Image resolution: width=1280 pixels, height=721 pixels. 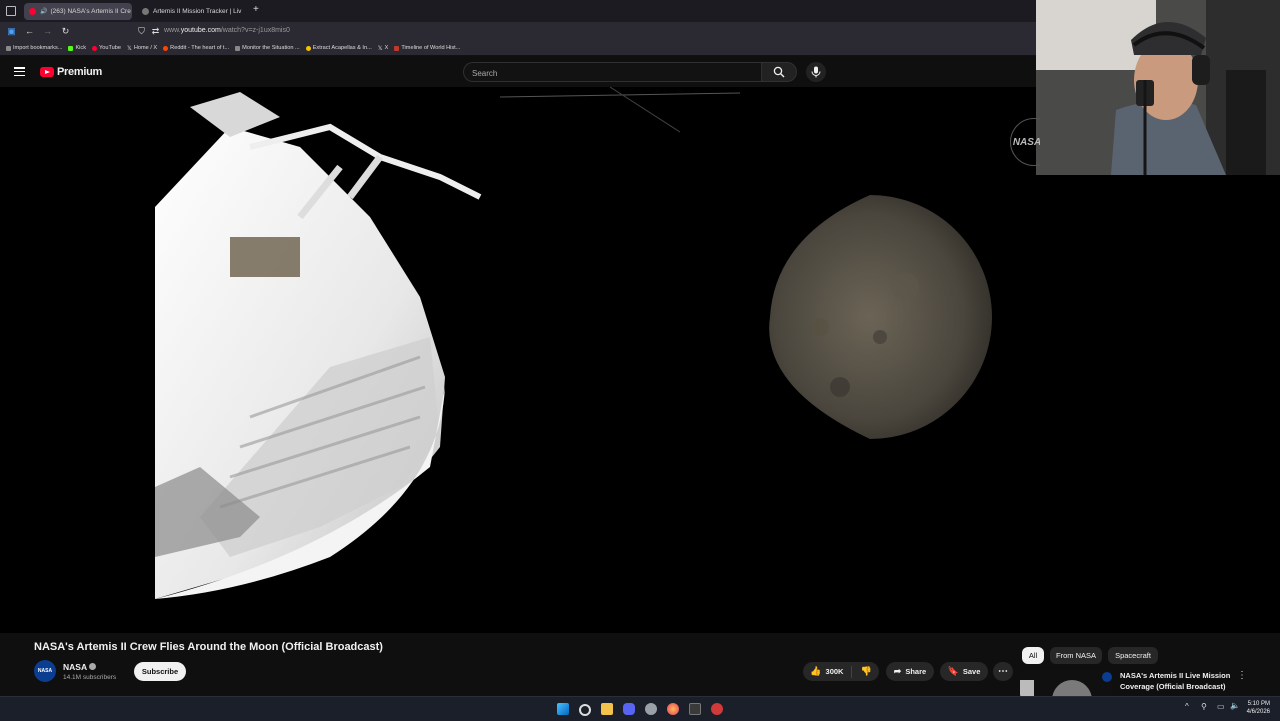 I want to click on url-path: /watch?v=z-j1ux8mis0, so click(x=255, y=30).